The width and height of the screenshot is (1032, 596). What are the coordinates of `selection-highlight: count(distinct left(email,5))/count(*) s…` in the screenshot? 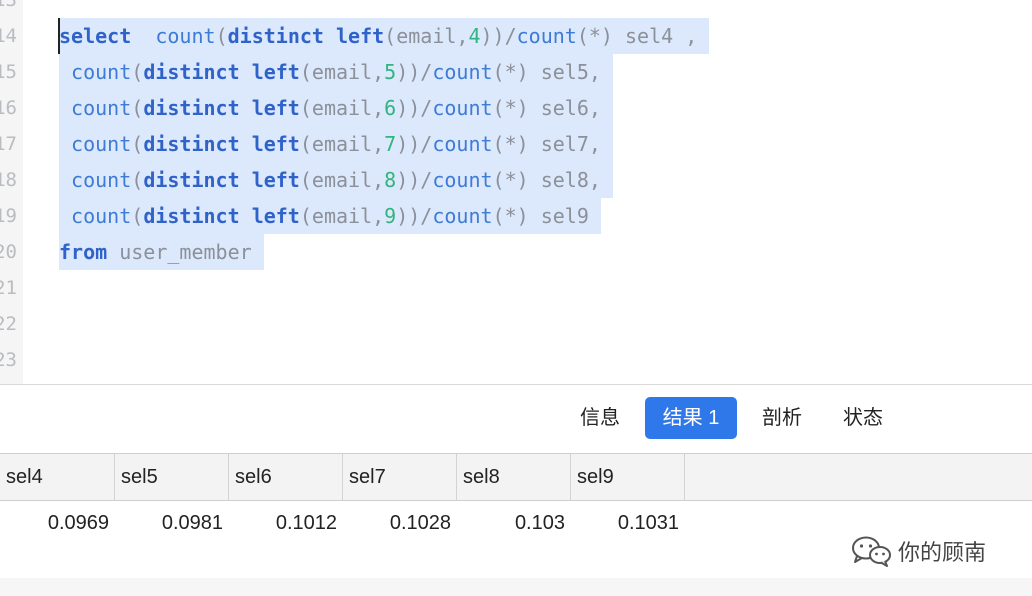 It's located at (336, 72).